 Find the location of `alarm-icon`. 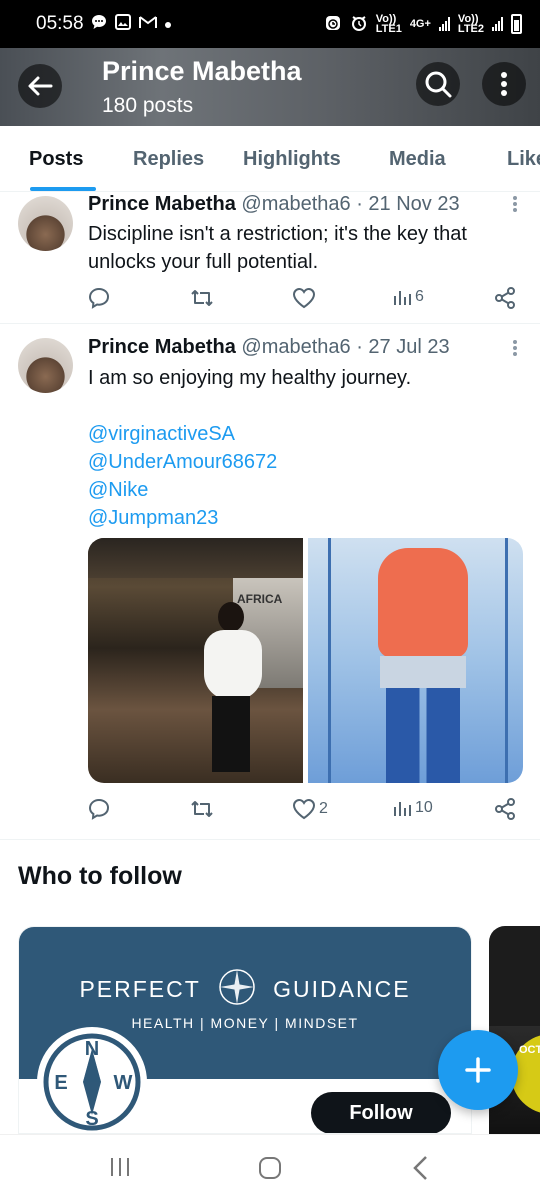

alarm-icon is located at coordinates (333, 24).